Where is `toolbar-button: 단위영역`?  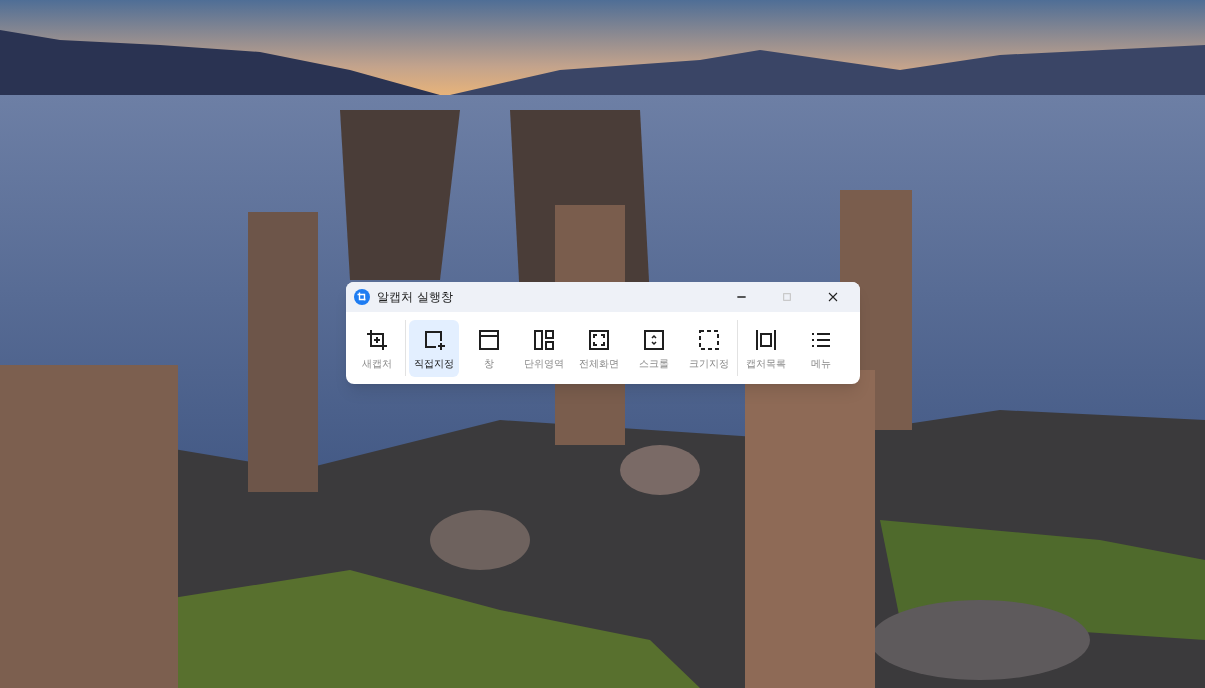 toolbar-button: 단위영역 is located at coordinates (544, 348).